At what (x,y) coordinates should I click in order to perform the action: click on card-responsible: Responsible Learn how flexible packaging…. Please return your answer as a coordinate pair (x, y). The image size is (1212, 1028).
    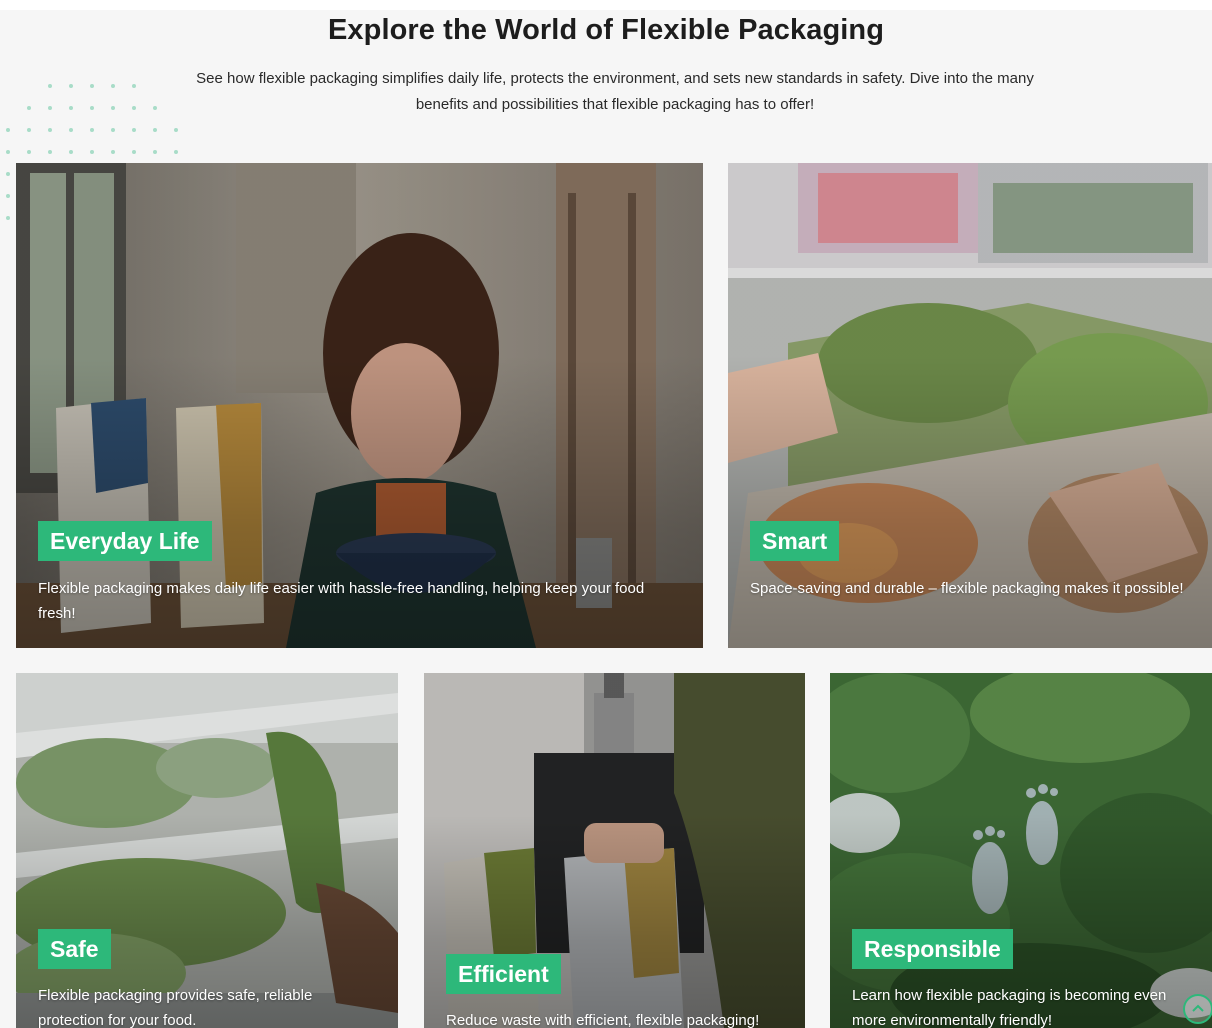
    Looking at the image, I should click on (1021, 850).